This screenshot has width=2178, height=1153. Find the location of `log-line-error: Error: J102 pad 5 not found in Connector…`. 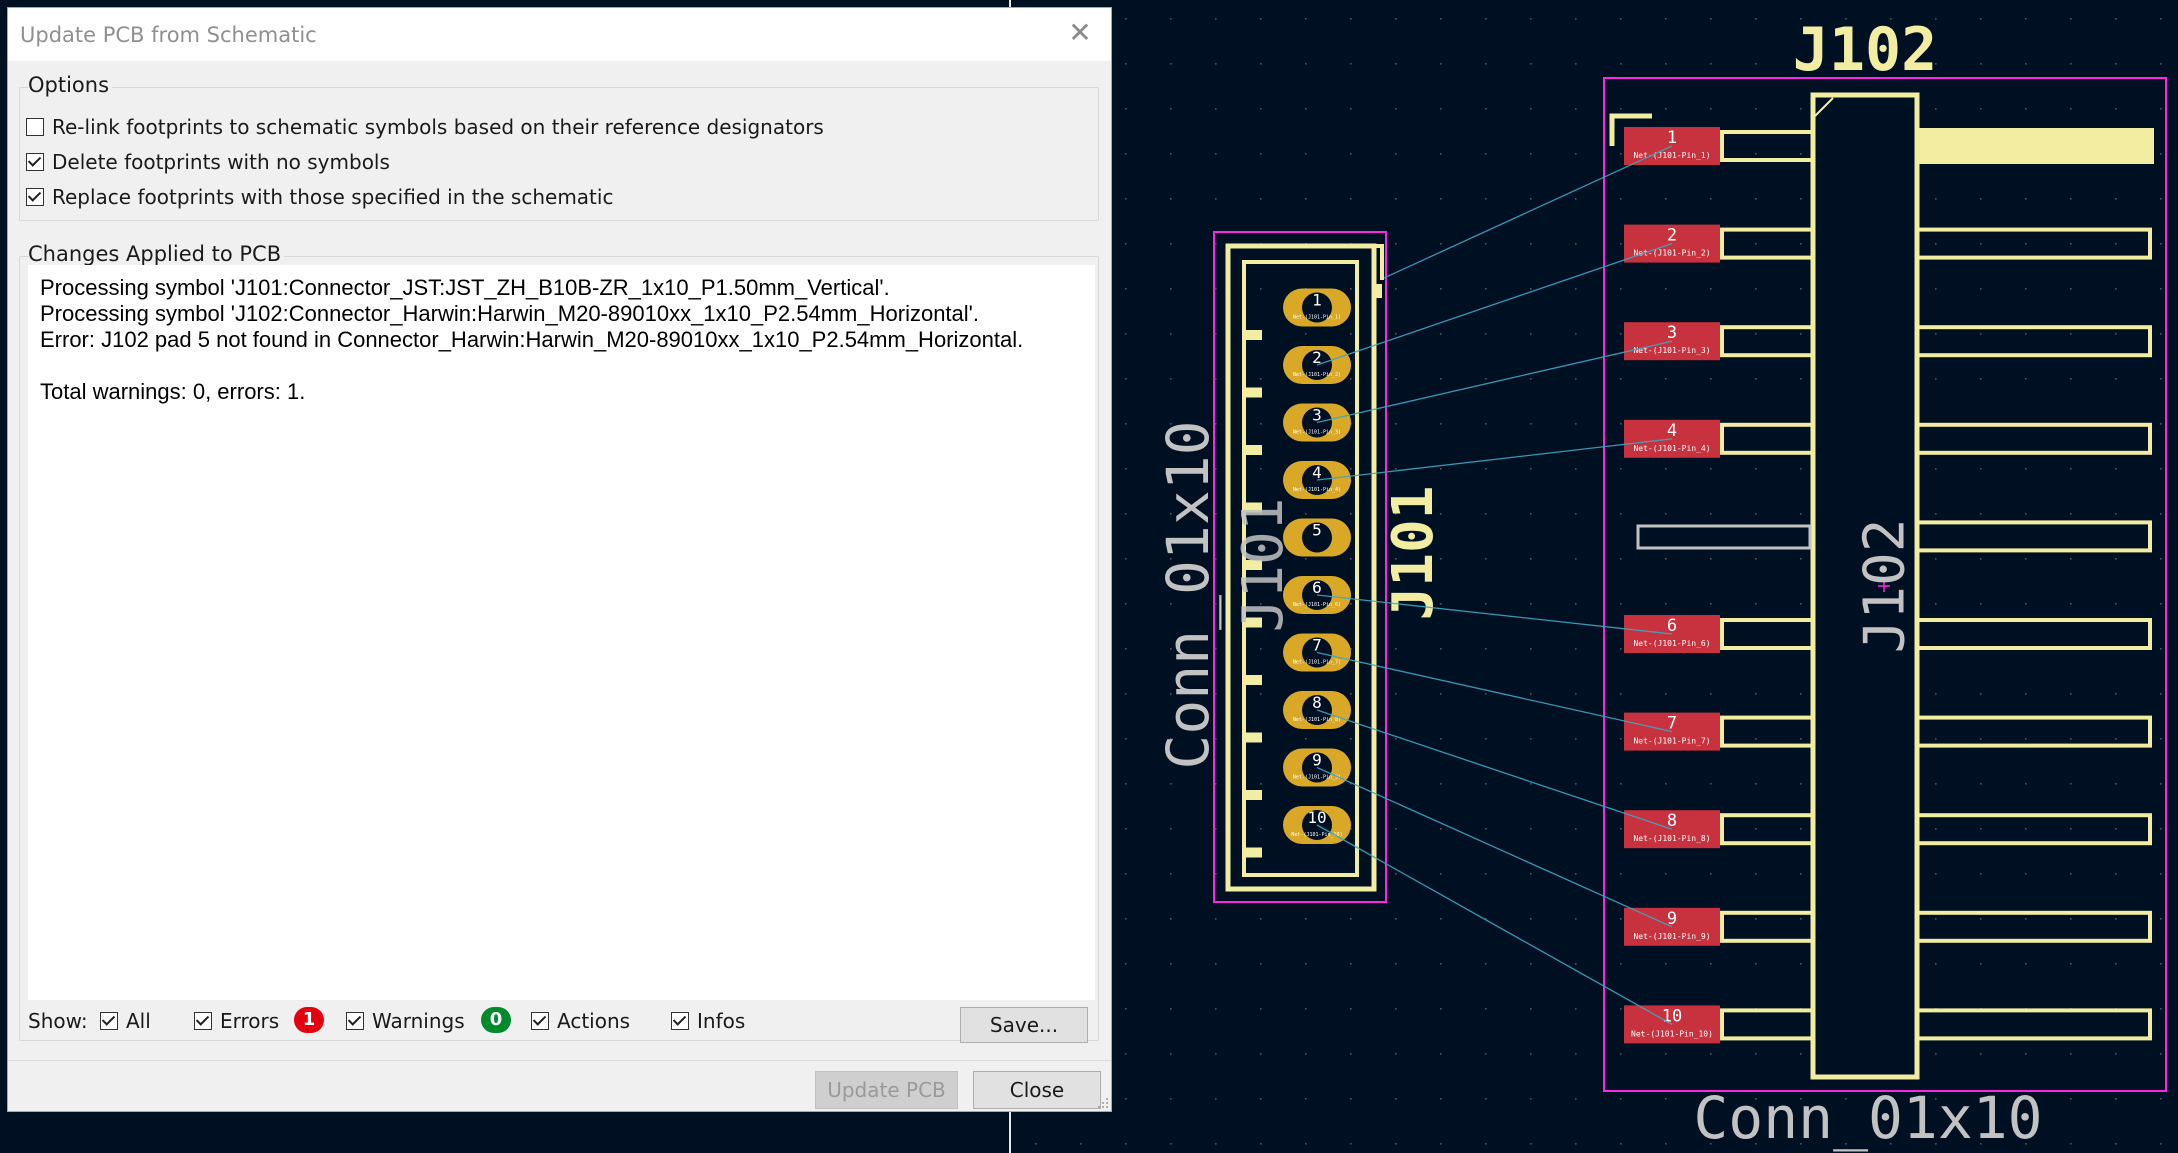

log-line-error: Error: J102 pad 5 not found in Connector… is located at coordinates (532, 339).